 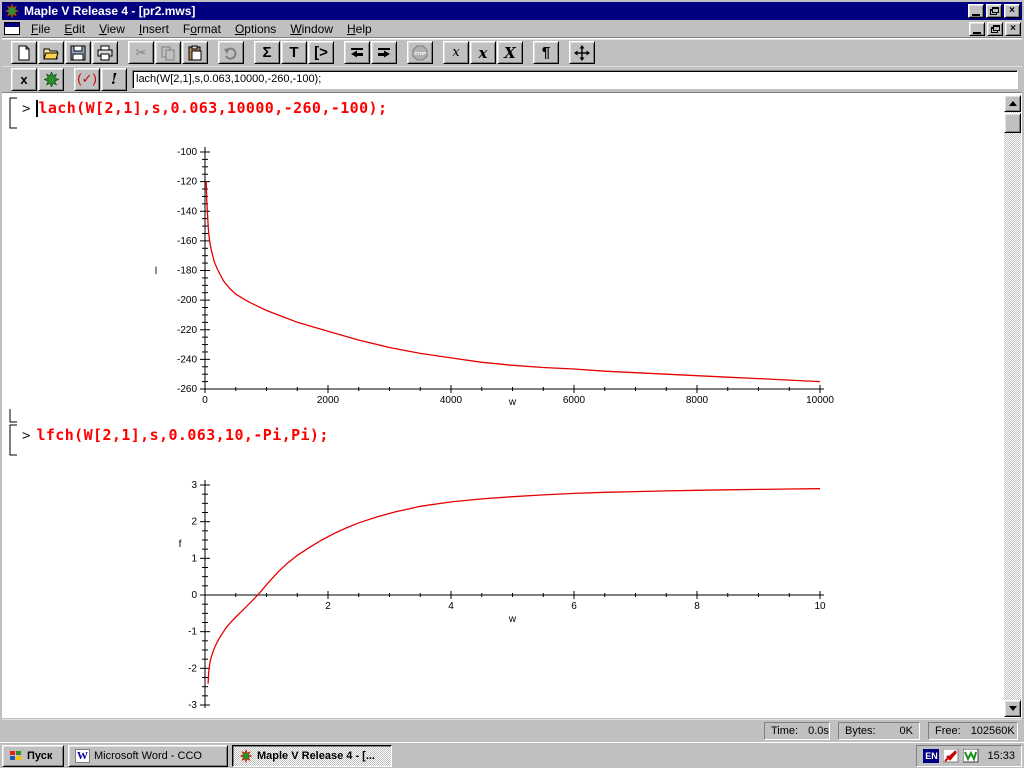 I want to click on task-word: W Microsoft Word - CCO, so click(x=148, y=755).